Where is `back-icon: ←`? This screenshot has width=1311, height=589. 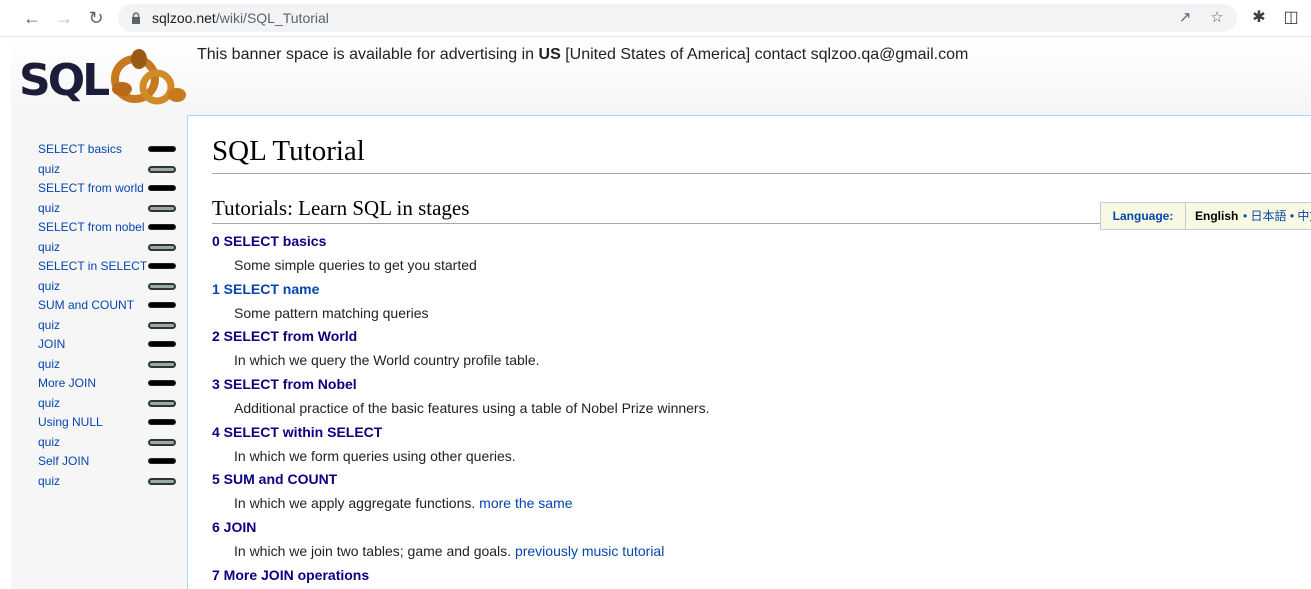 back-icon: ← is located at coordinates (32, 18).